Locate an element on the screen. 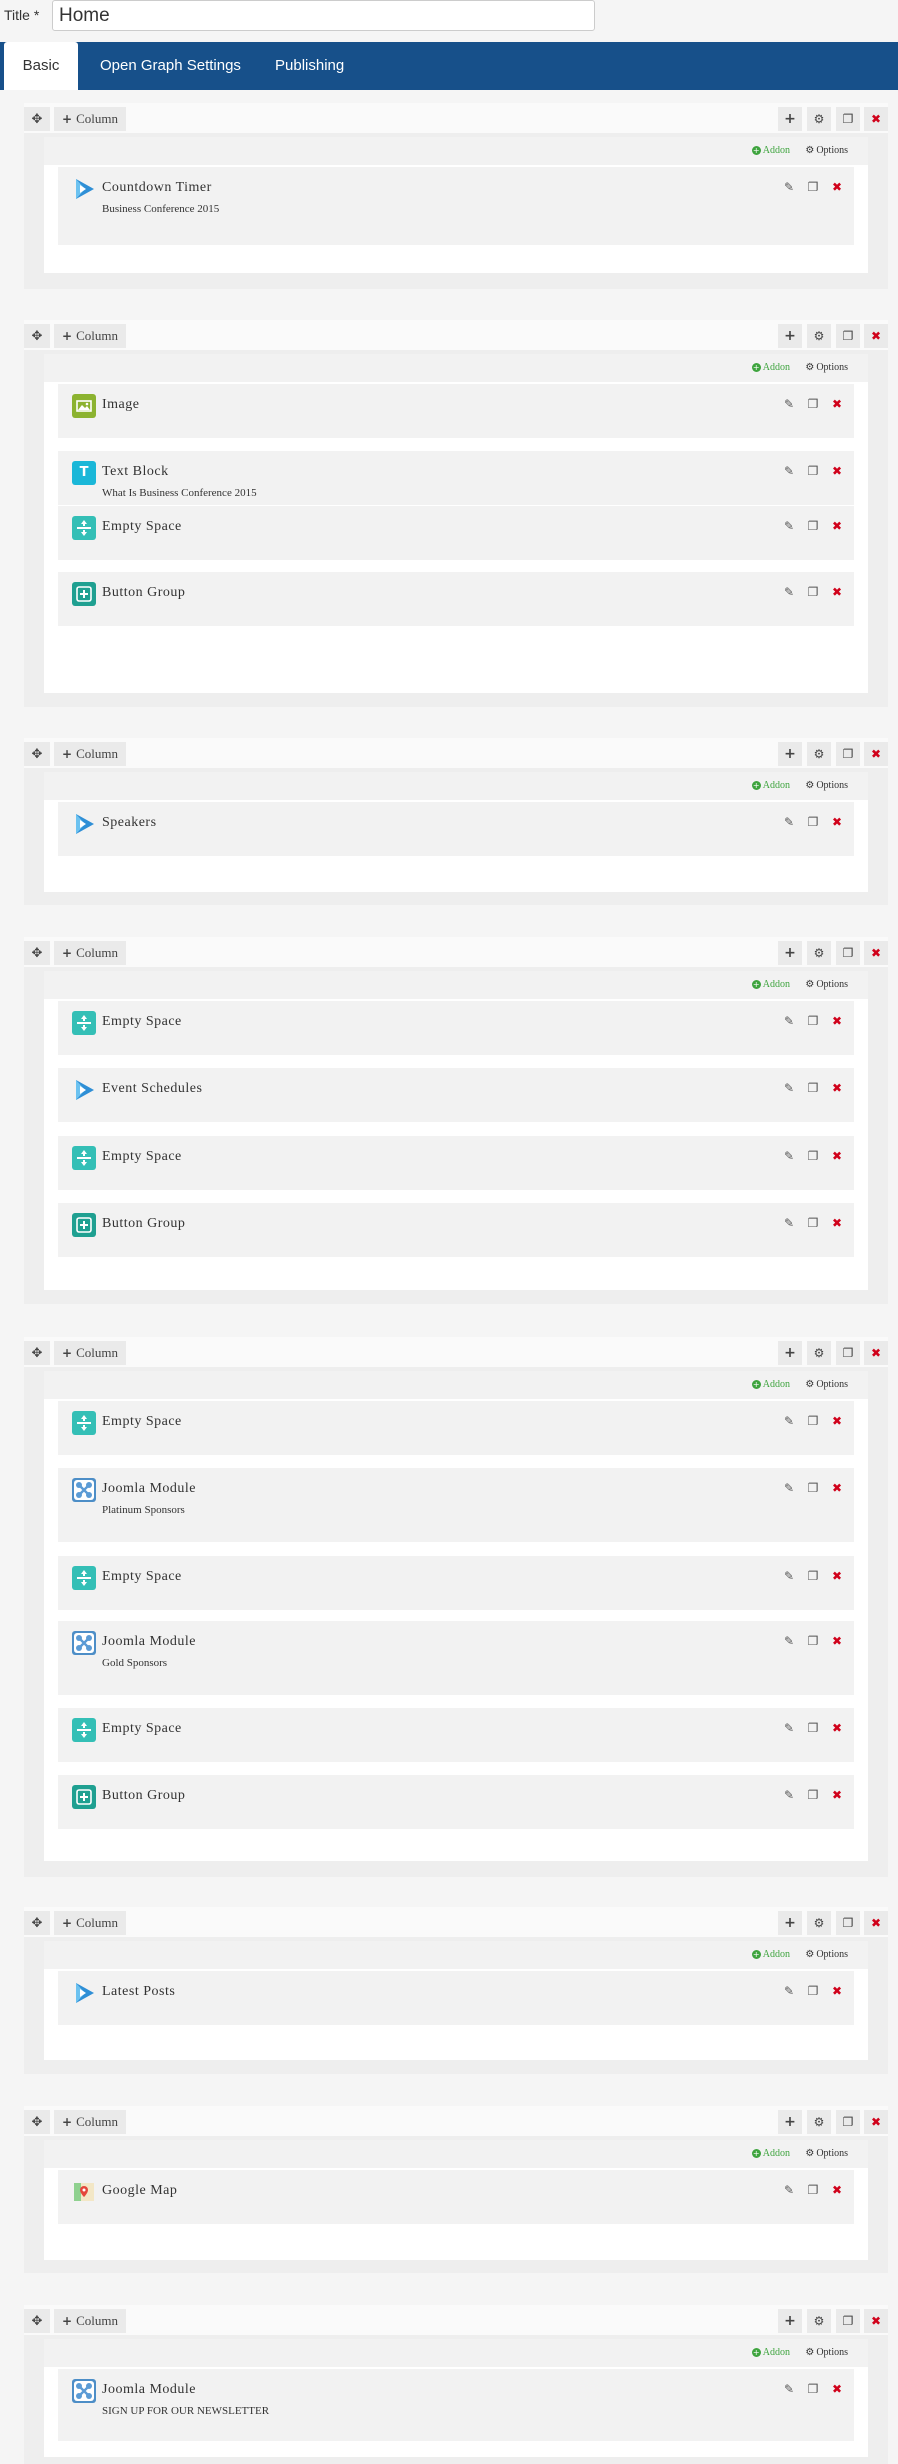 The height and width of the screenshot is (2464, 898). title-input is located at coordinates (323, 15).